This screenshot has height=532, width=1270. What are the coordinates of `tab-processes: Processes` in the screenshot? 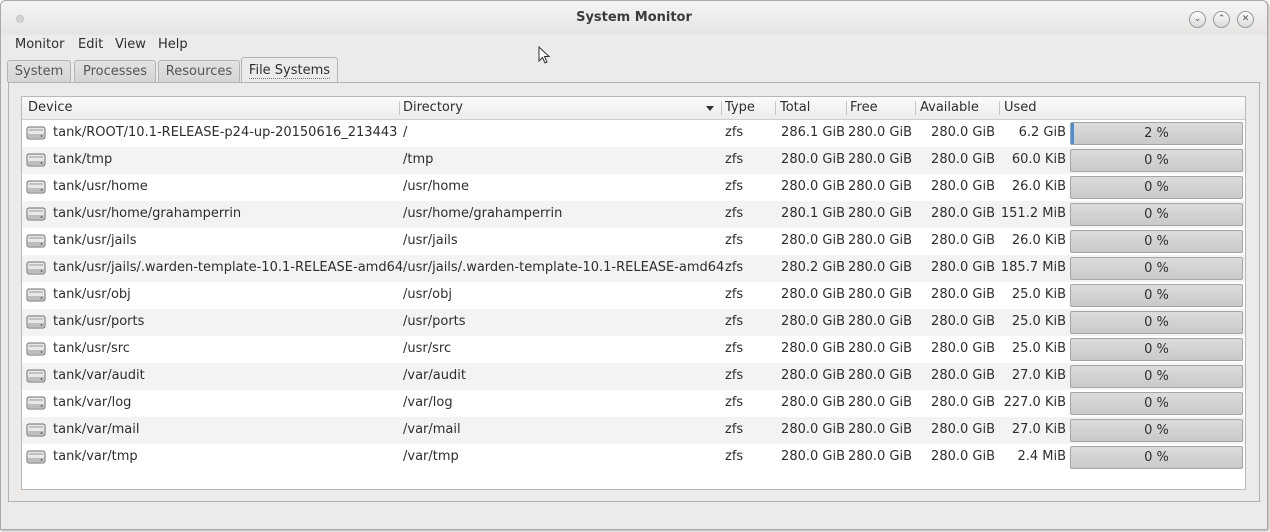 It's located at (115, 71).